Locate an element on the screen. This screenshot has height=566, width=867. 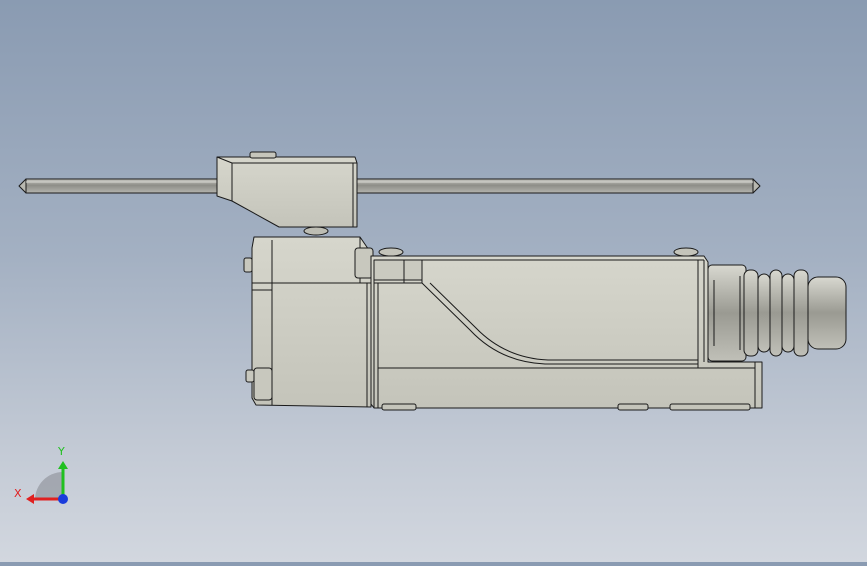
axis-triad: X Y is located at coordinates (41, 474).